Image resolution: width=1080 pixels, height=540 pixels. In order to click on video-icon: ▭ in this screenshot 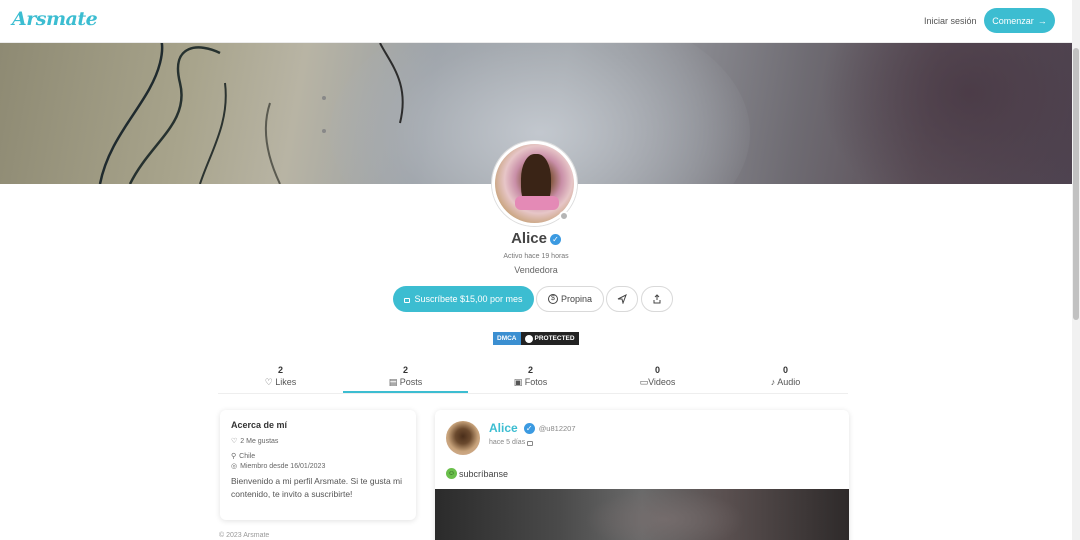, I will do `click(644, 382)`.